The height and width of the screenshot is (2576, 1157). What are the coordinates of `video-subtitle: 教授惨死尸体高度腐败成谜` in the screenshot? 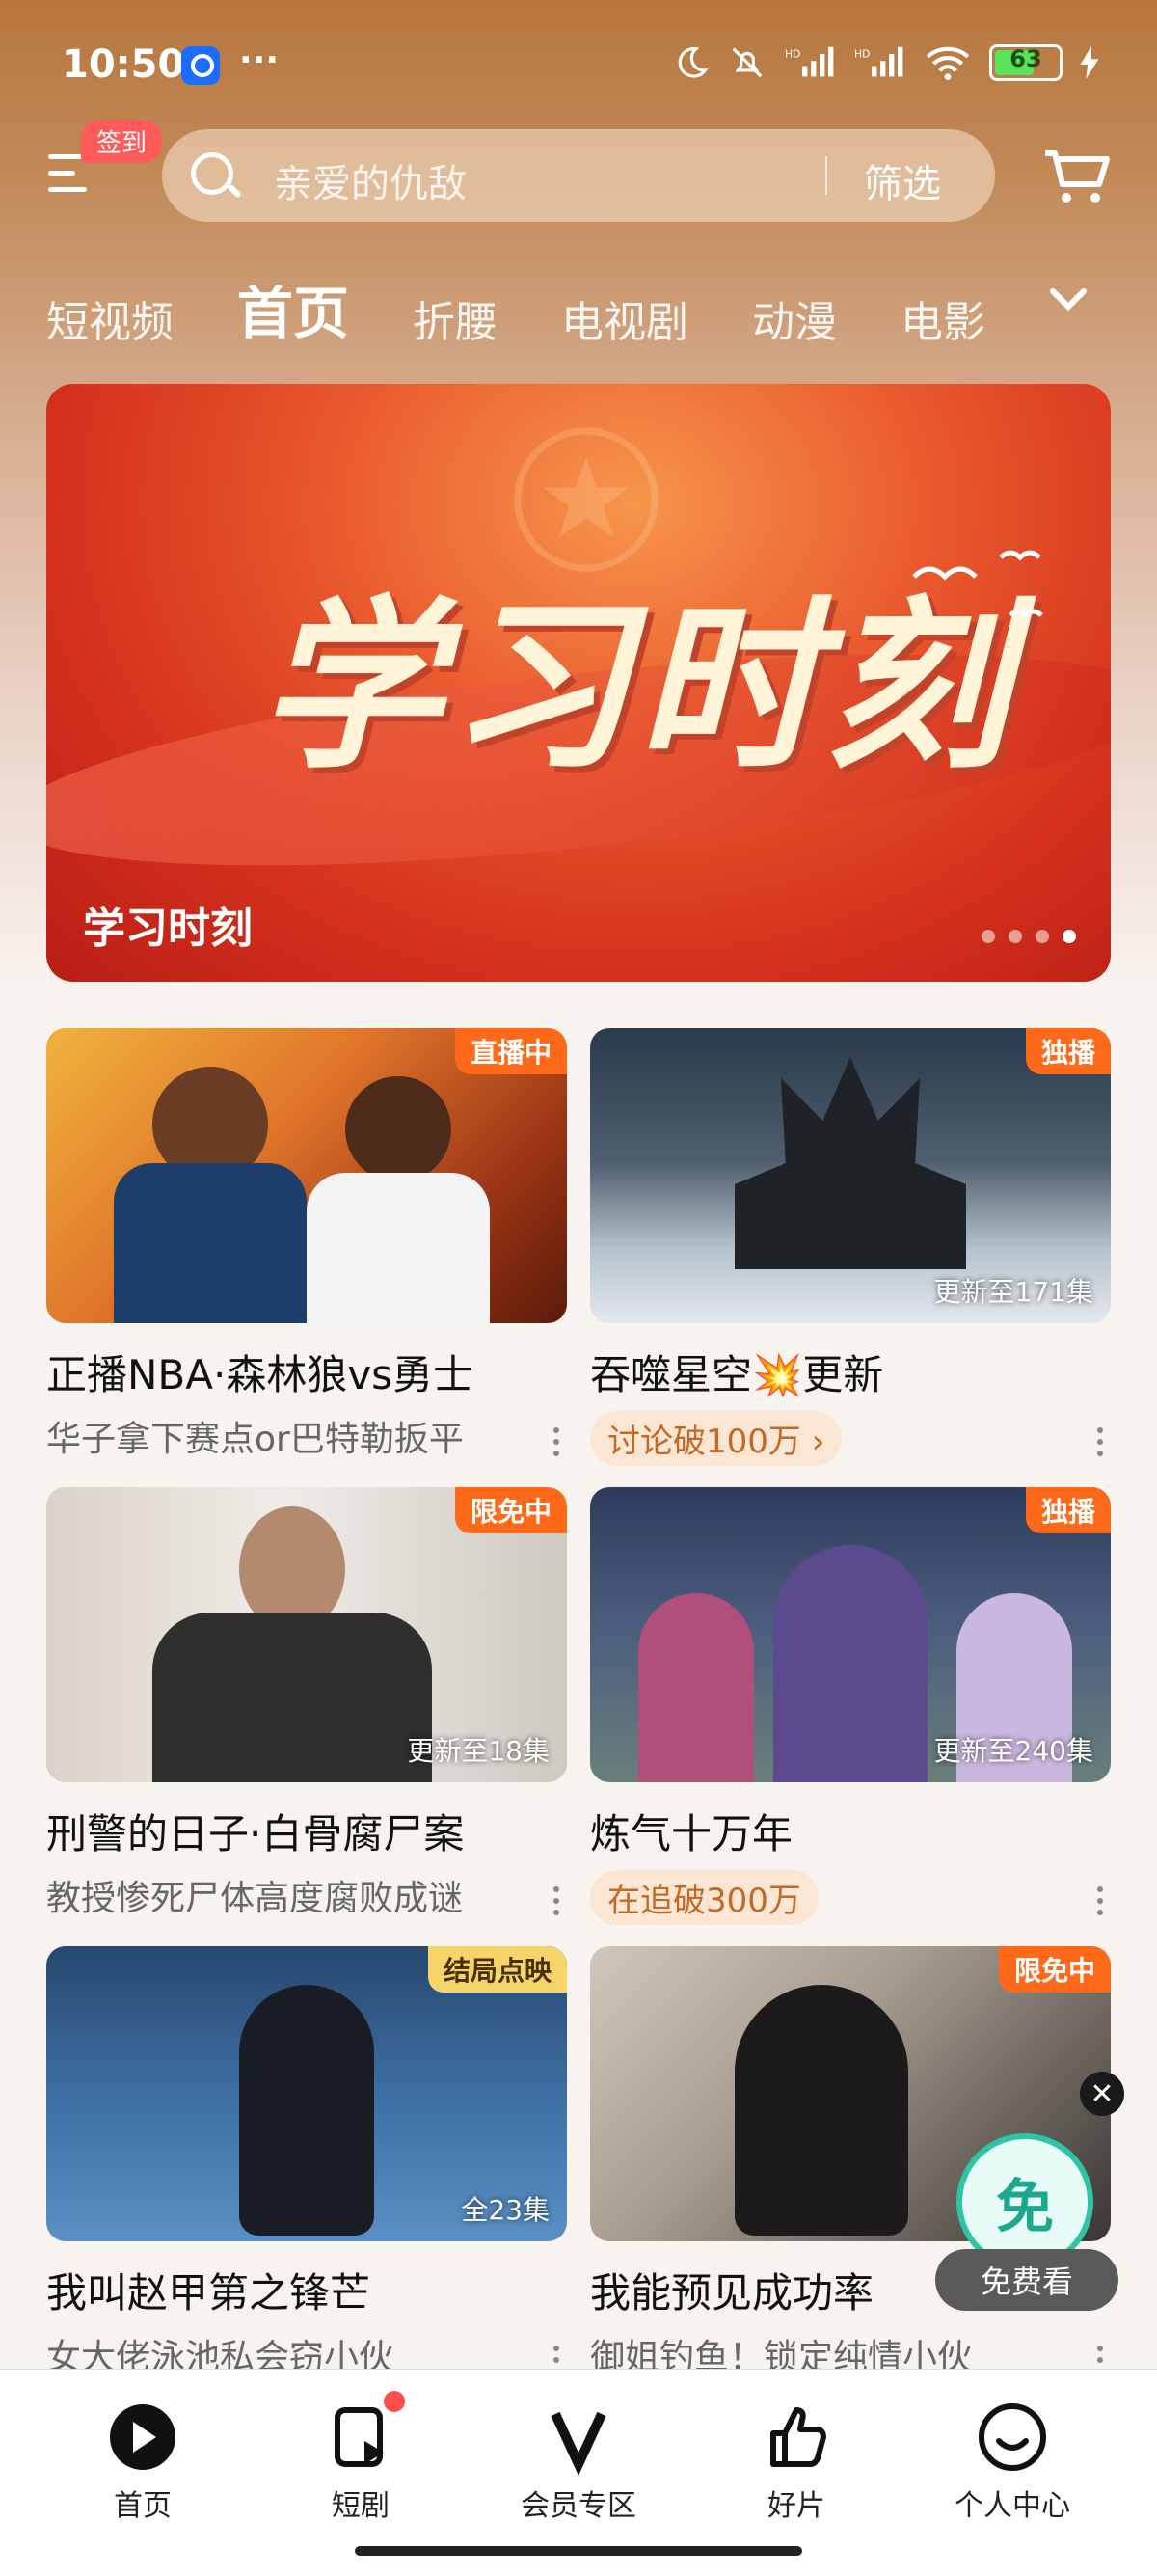 It's located at (255, 1898).